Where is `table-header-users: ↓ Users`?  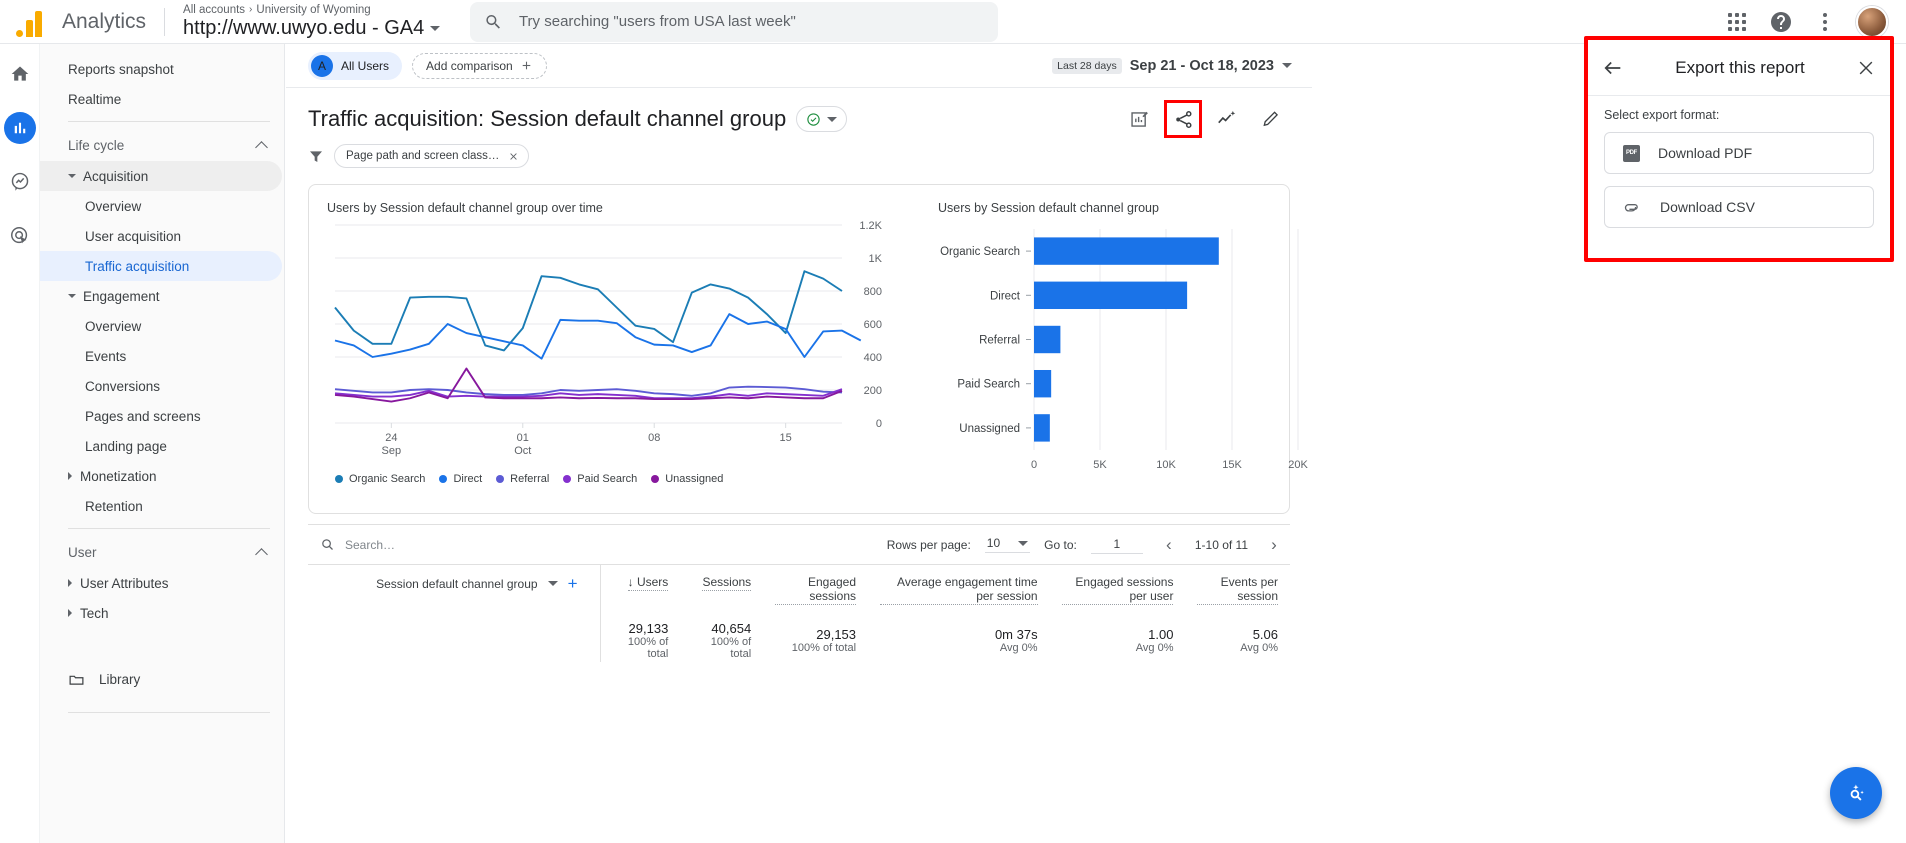
table-header-users: ↓ Users is located at coordinates (640, 588).